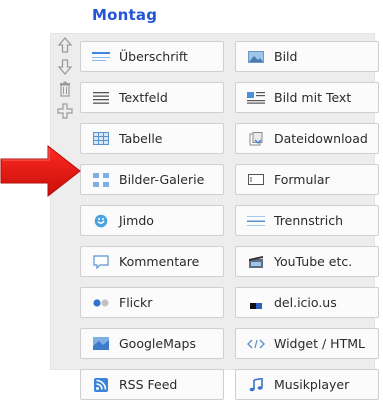  I want to click on file-download-icon, so click(256, 138).